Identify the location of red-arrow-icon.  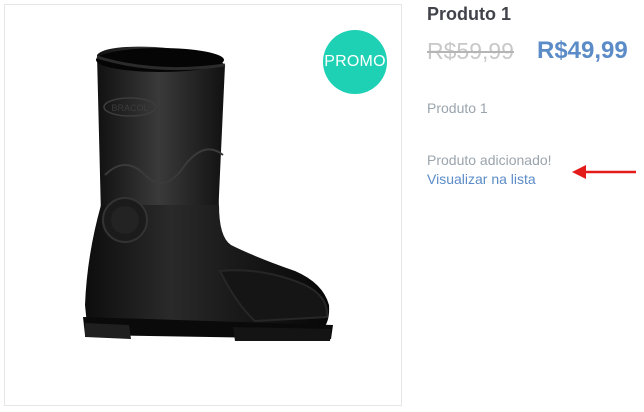
(604, 172).